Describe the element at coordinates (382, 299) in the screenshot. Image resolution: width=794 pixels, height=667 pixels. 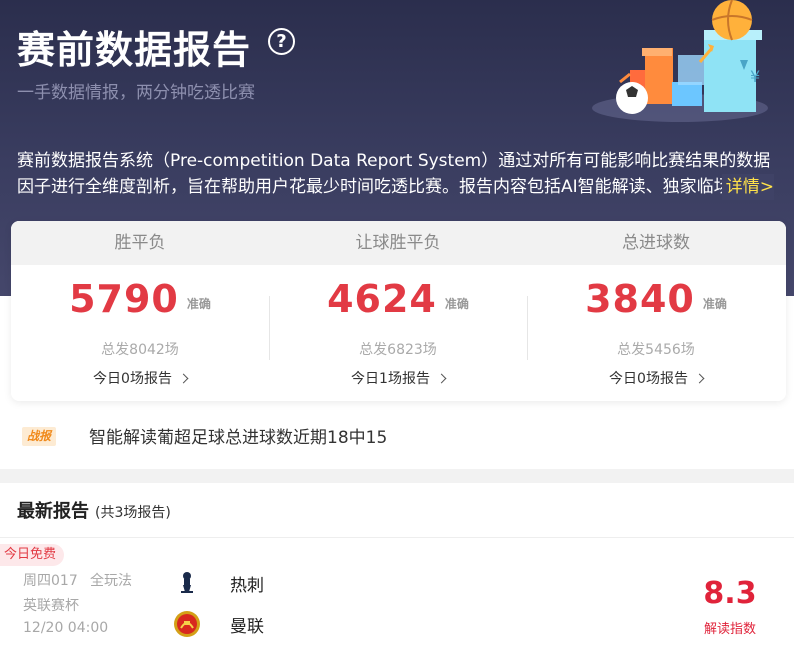
I see `stat-value: 4624` at that location.